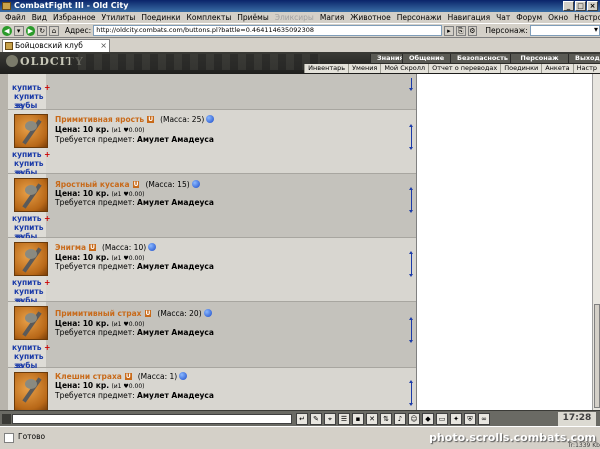 The image size is (600, 449). Describe the element at coordinates (472, 30) in the screenshot. I see `settings-icon: ⚙` at that location.